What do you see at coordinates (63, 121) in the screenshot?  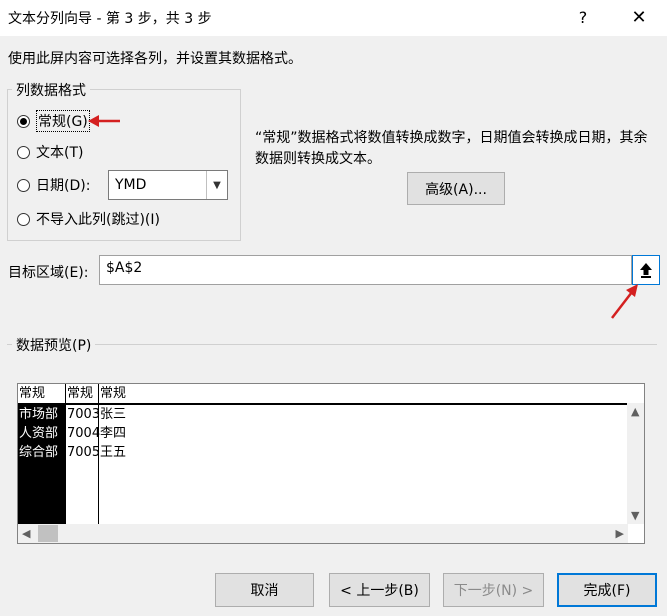 I see `radio-general-label: 常规(G)` at bounding box center [63, 121].